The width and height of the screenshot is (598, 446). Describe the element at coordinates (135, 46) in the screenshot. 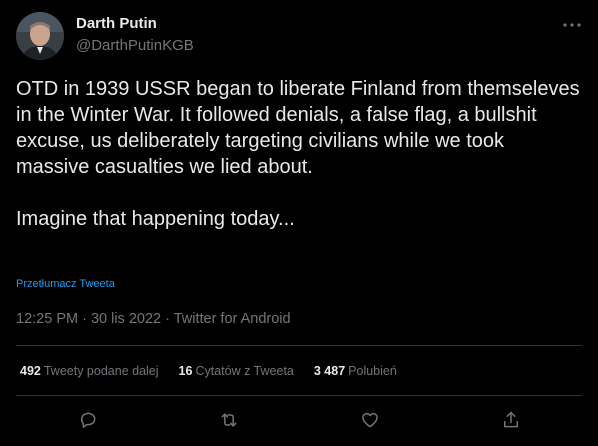

I see `user-handle: @DarthPutinKGB` at that location.